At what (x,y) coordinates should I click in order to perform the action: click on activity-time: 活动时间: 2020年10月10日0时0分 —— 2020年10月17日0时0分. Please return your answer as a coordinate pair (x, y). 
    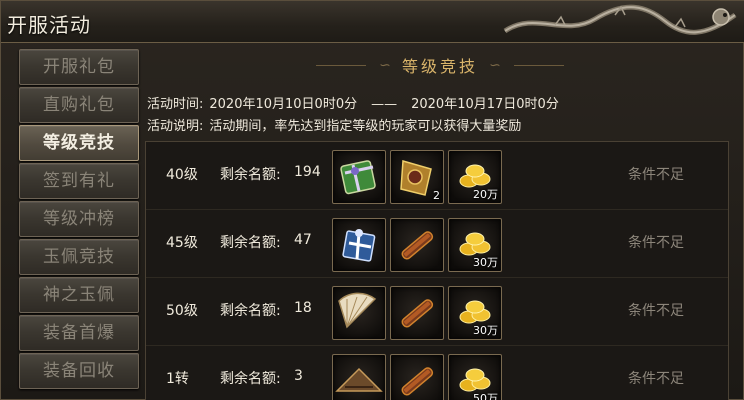
    Looking at the image, I should click on (353, 102).